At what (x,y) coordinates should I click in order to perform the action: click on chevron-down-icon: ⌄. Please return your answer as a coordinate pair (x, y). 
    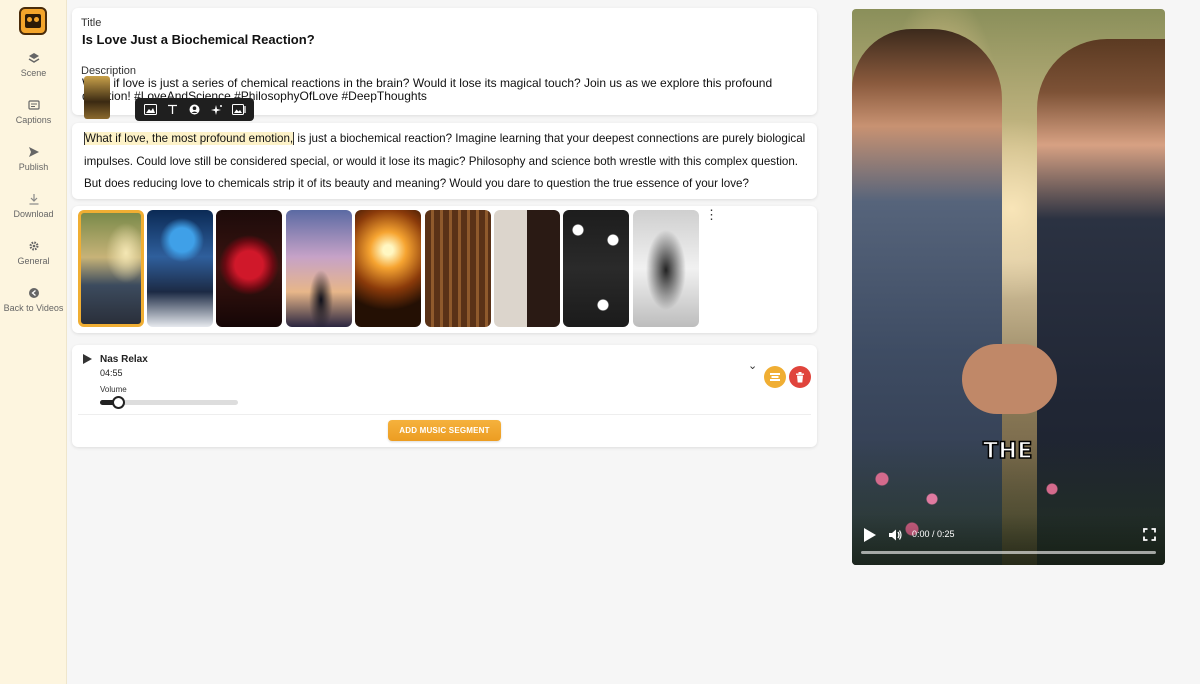
    Looking at the image, I should click on (752, 365).